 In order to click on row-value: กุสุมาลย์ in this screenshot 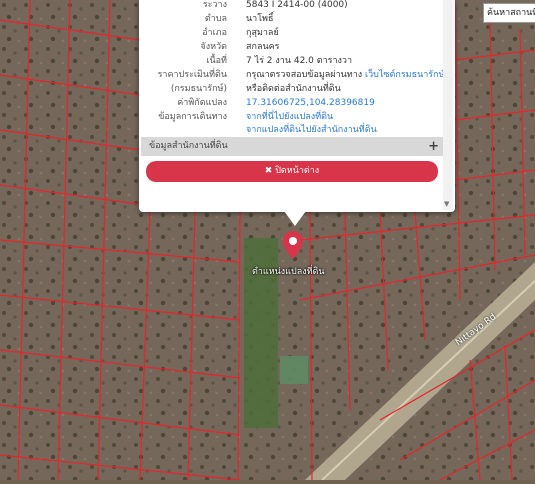, I will do `click(262, 33)`.